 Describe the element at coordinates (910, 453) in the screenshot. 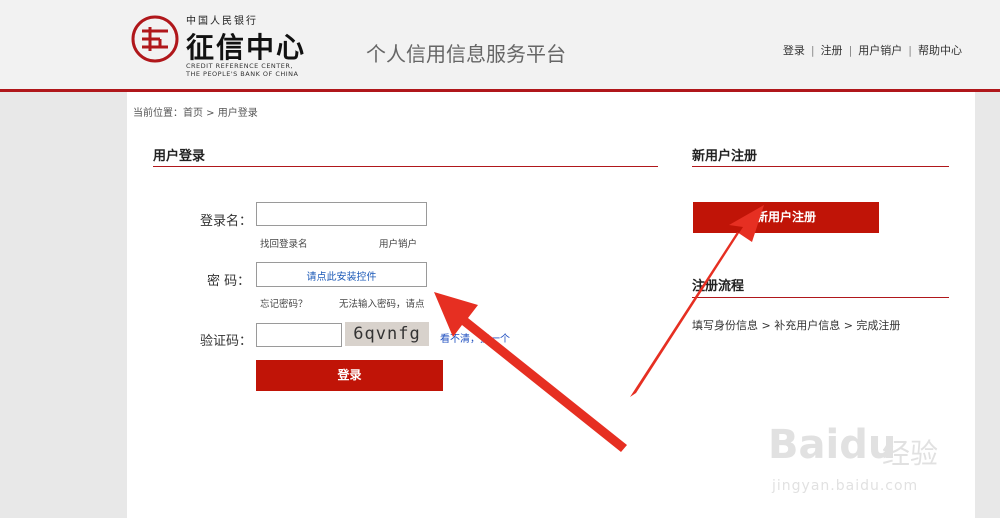

I see `watermark-cn: 经验` at that location.